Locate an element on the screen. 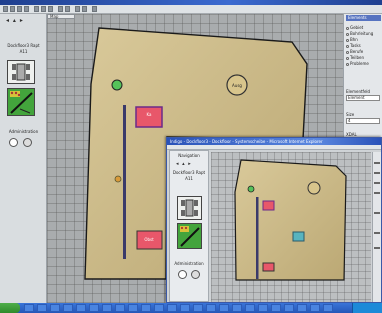 The image size is (382, 313). popup-robot-tool-button is located at coordinates (189, 208).